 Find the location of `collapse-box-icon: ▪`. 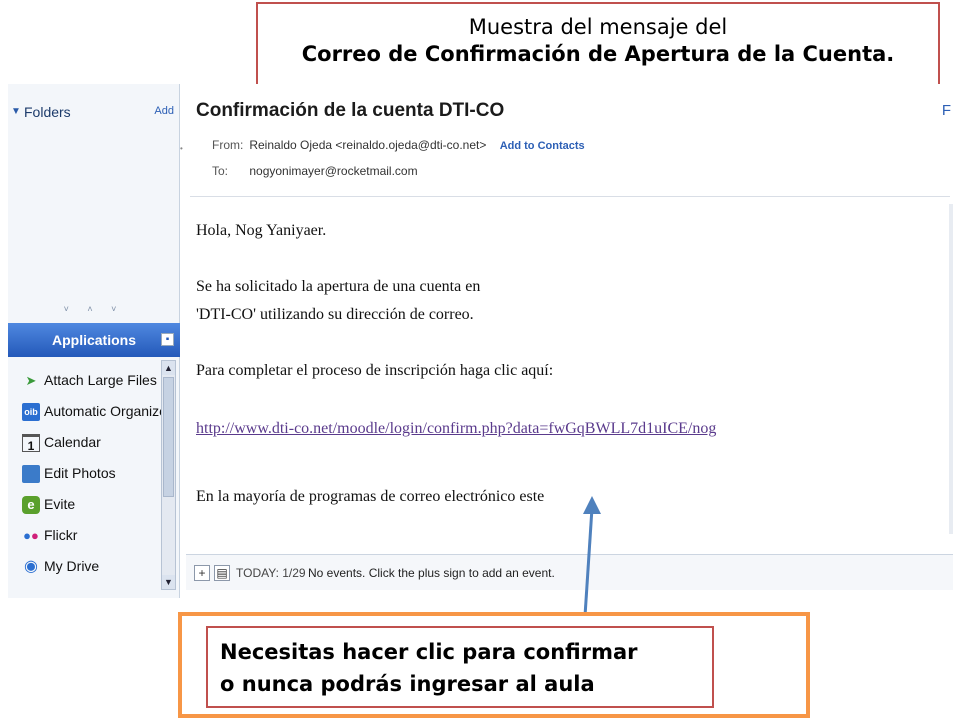

collapse-box-icon: ▪ is located at coordinates (167, 339).